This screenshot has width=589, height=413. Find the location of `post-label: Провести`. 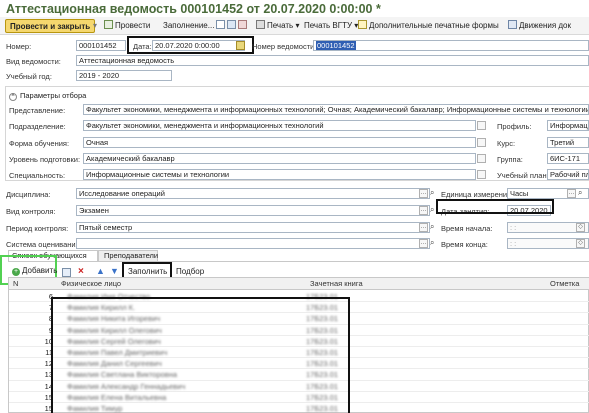

post-label: Провести is located at coordinates (133, 25).